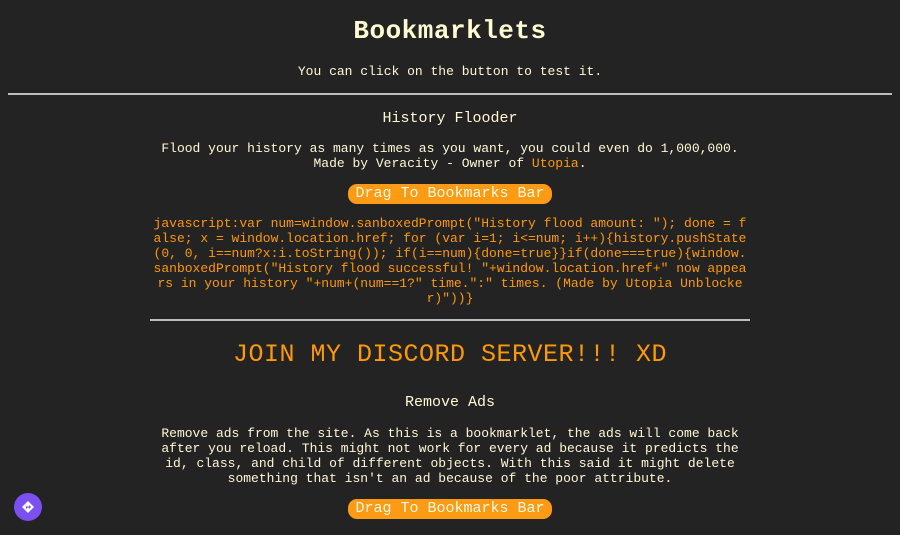 The height and width of the screenshot is (535, 900). I want to click on history-flooder-desc-suffix: ., so click(582, 163).